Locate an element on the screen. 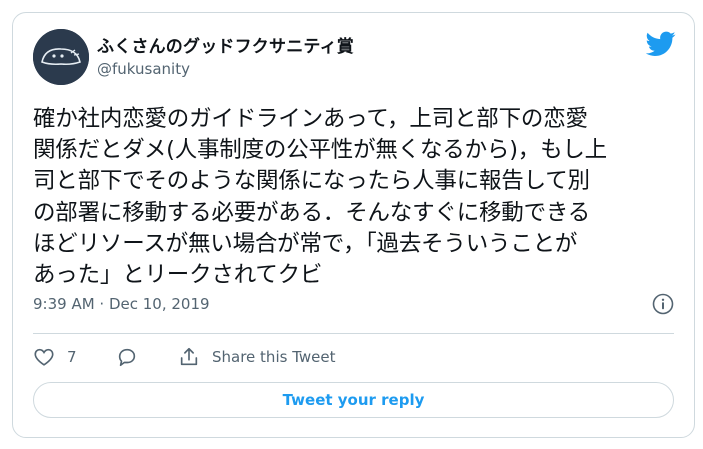  tweet-your-reply-button: Tweet your reply is located at coordinates (353, 400).